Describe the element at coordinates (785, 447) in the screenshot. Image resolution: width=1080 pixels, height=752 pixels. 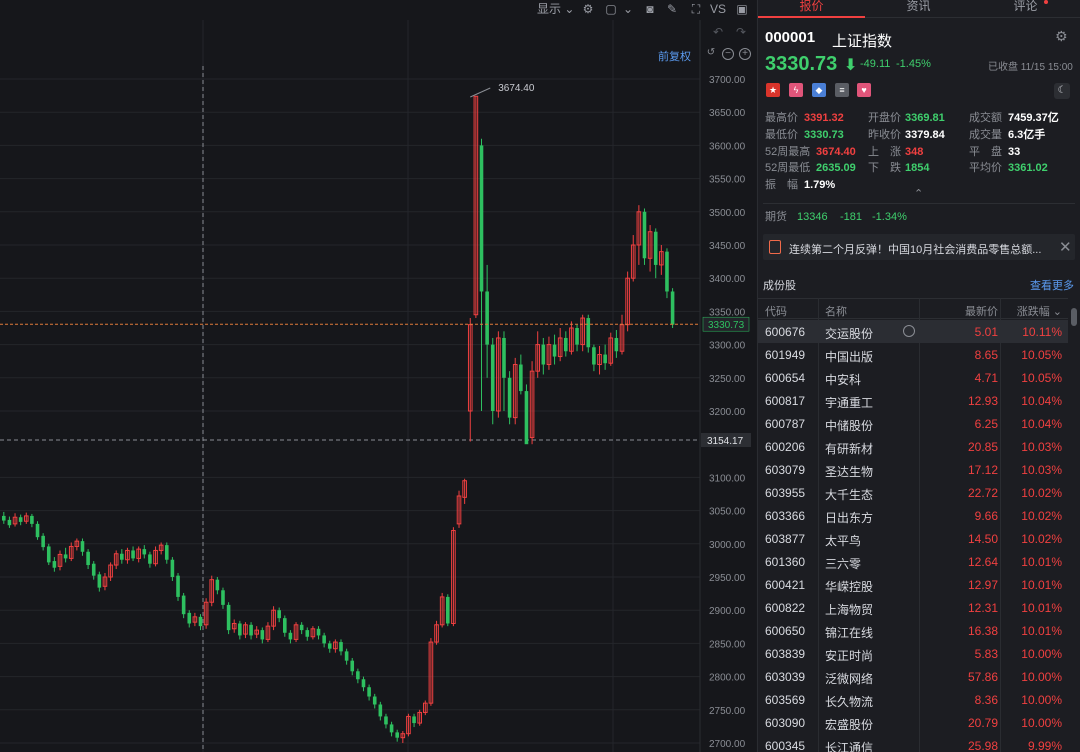
I see `row-code: 600206` at that location.